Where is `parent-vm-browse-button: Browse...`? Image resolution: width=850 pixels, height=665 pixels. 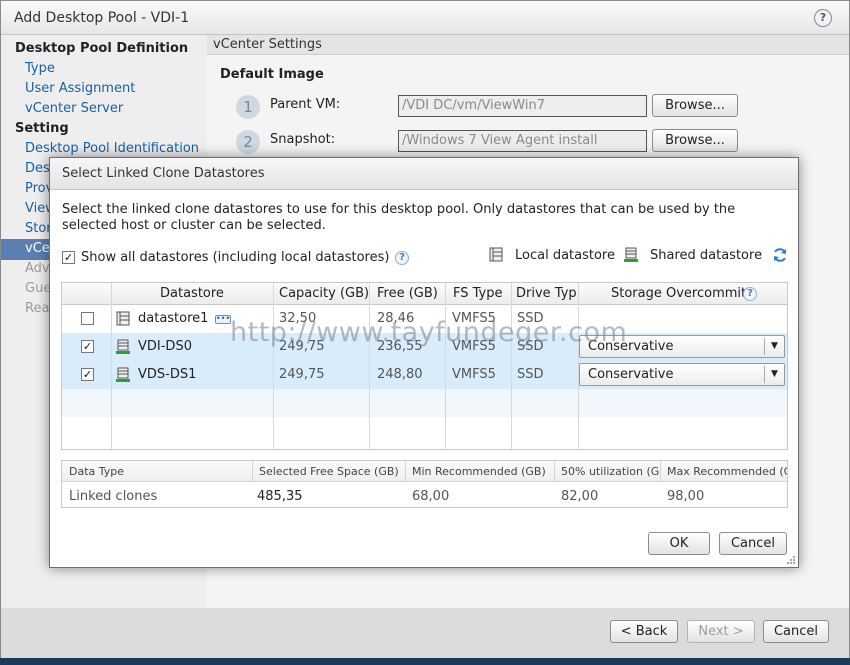 parent-vm-browse-button: Browse... is located at coordinates (695, 105).